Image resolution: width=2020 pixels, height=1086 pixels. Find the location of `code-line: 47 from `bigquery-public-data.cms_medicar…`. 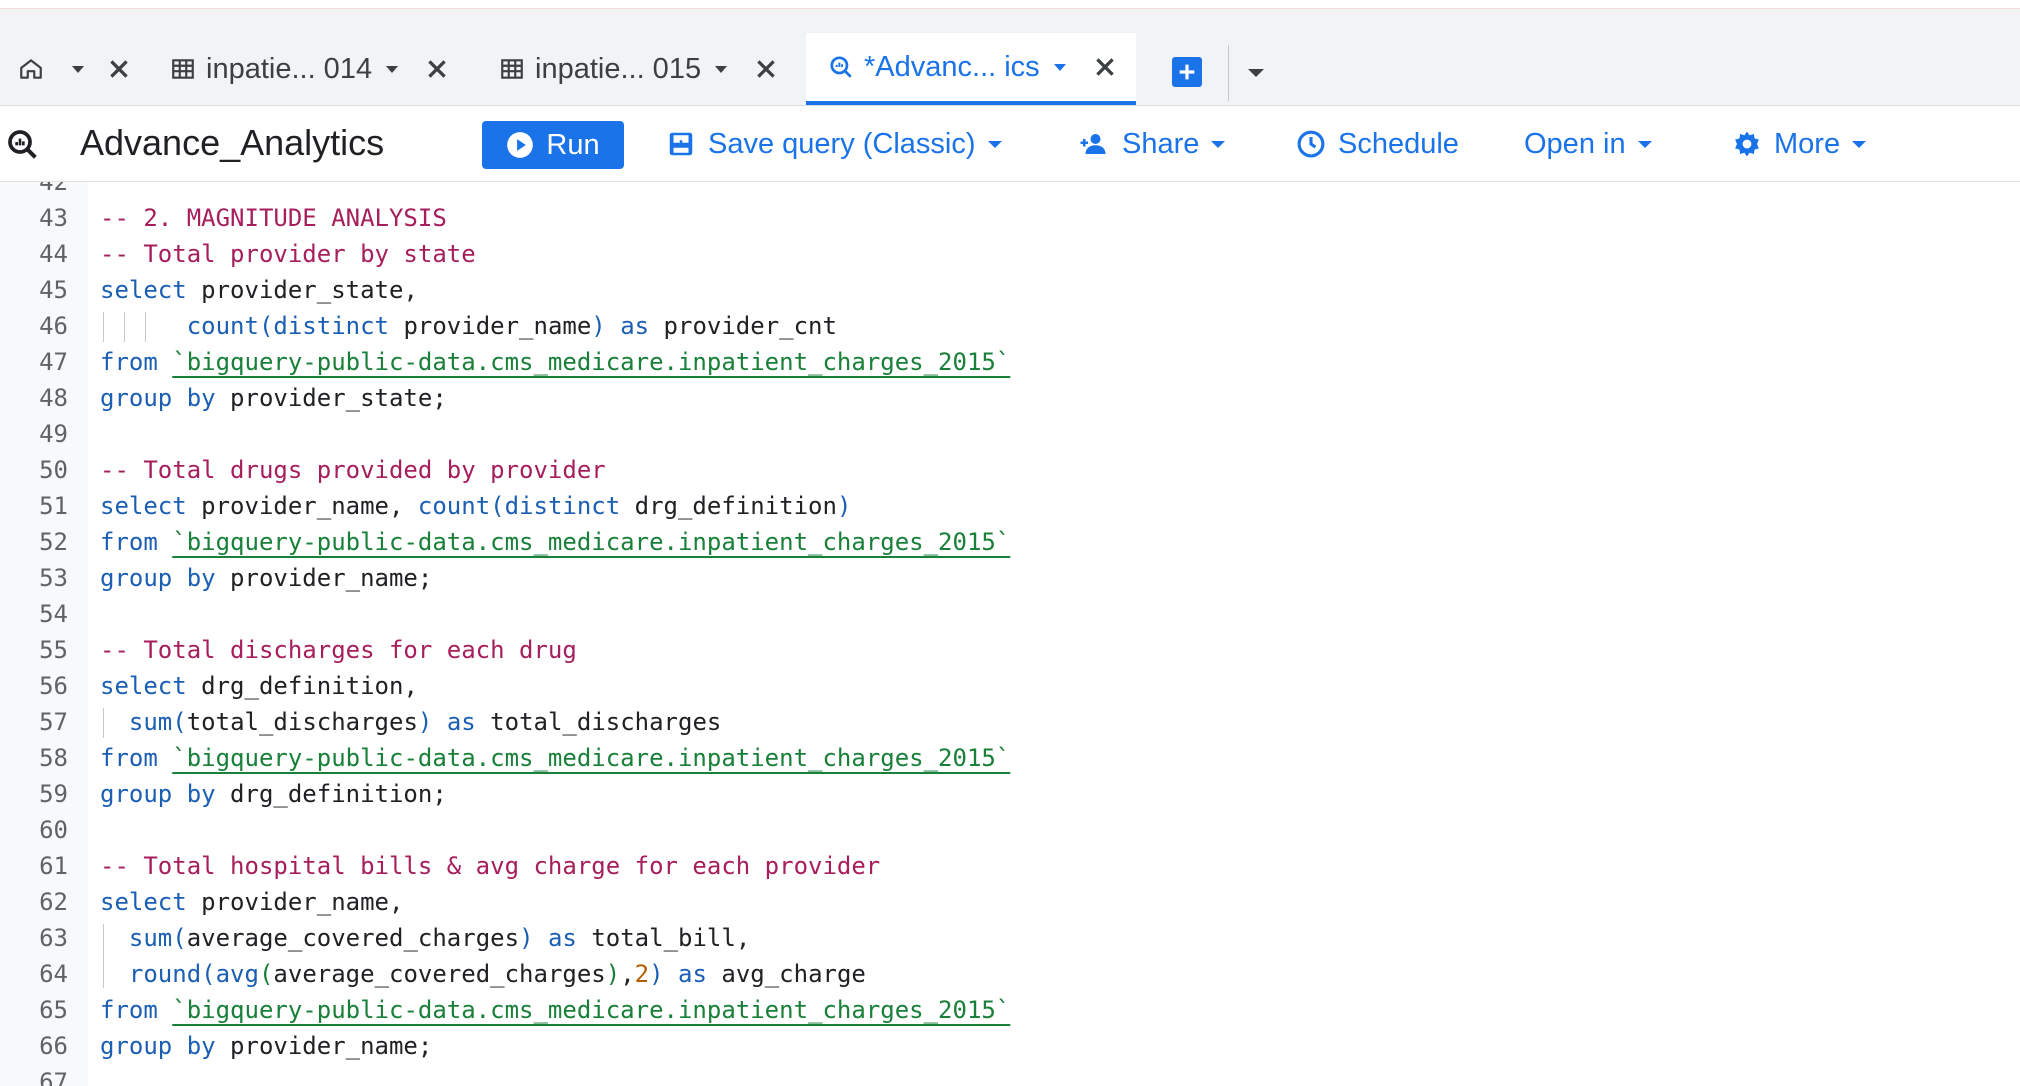

code-line: 47 from `bigquery-public-data.cms_medicar… is located at coordinates (1010, 362).